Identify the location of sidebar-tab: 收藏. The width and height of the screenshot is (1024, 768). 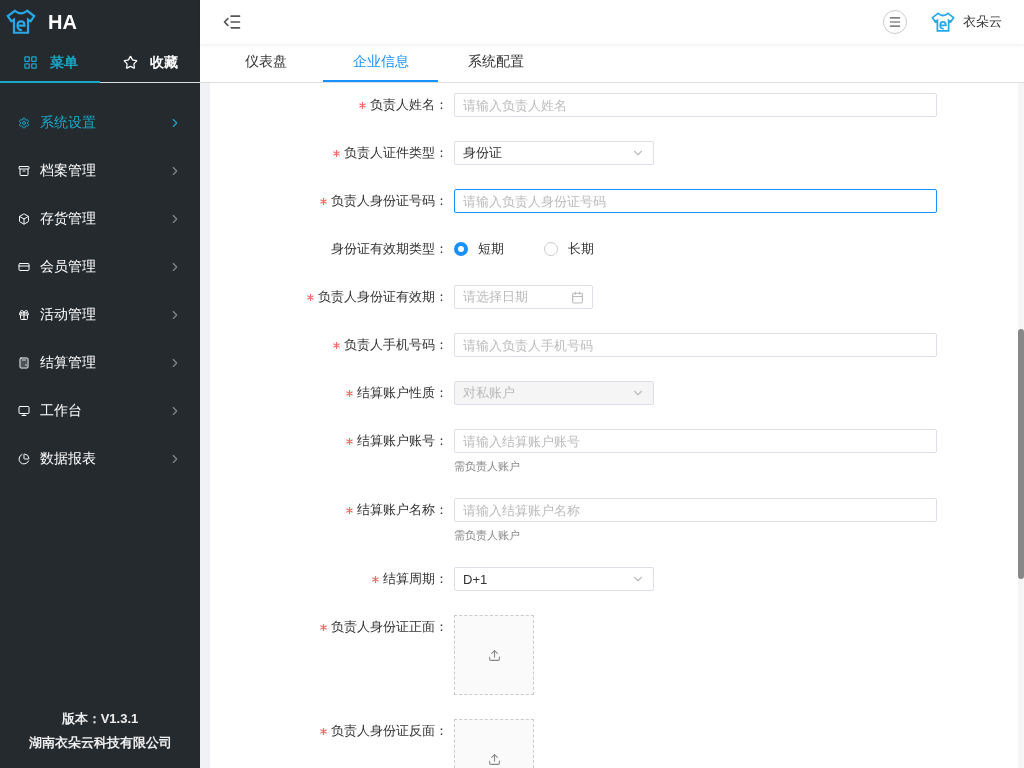
(150, 63).